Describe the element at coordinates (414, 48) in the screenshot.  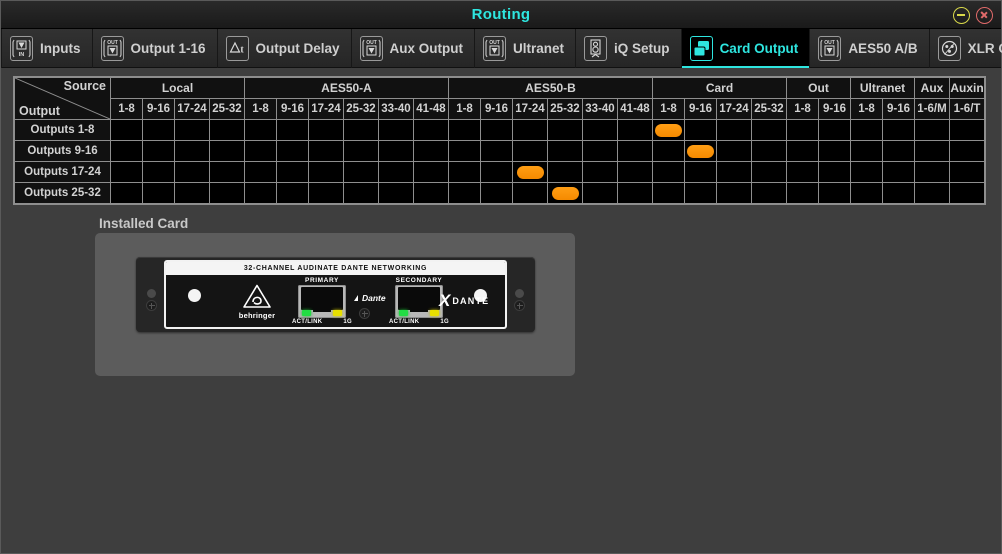
I see `tab-aux-output: OUT Aux Output` at that location.